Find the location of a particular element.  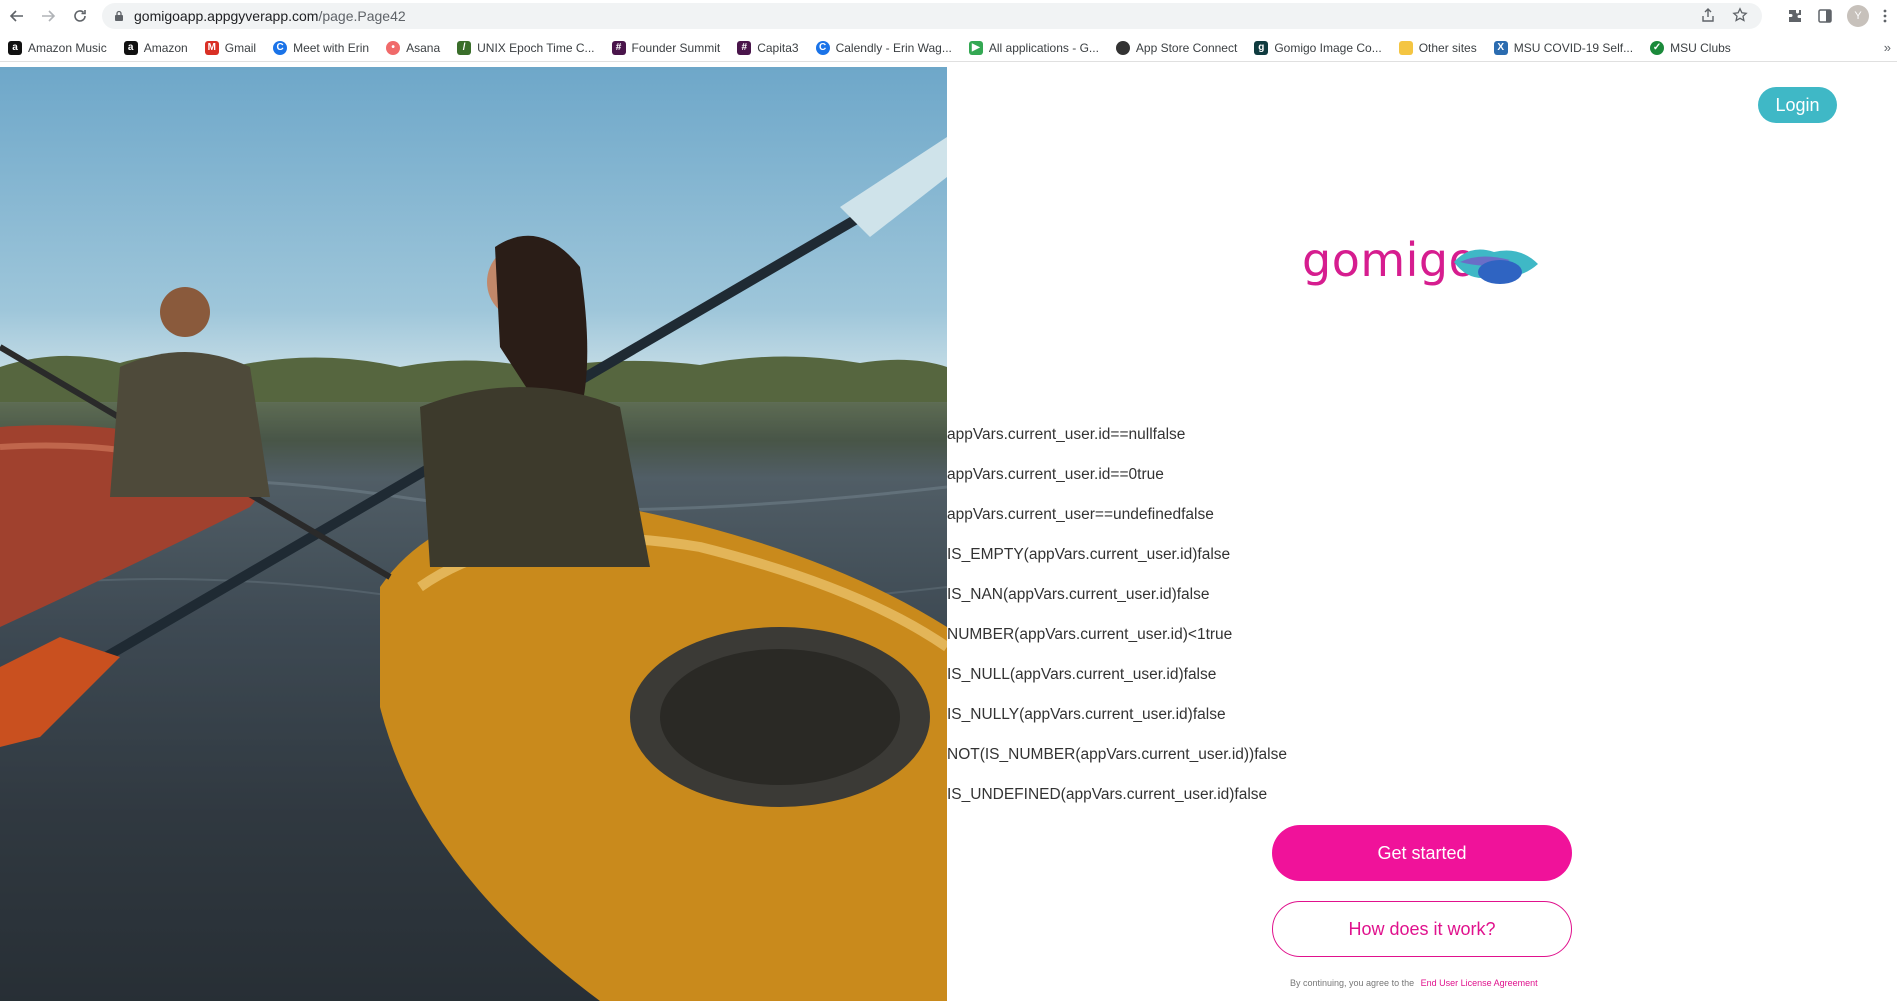

play-console-icon: ▶ is located at coordinates (975, 47).